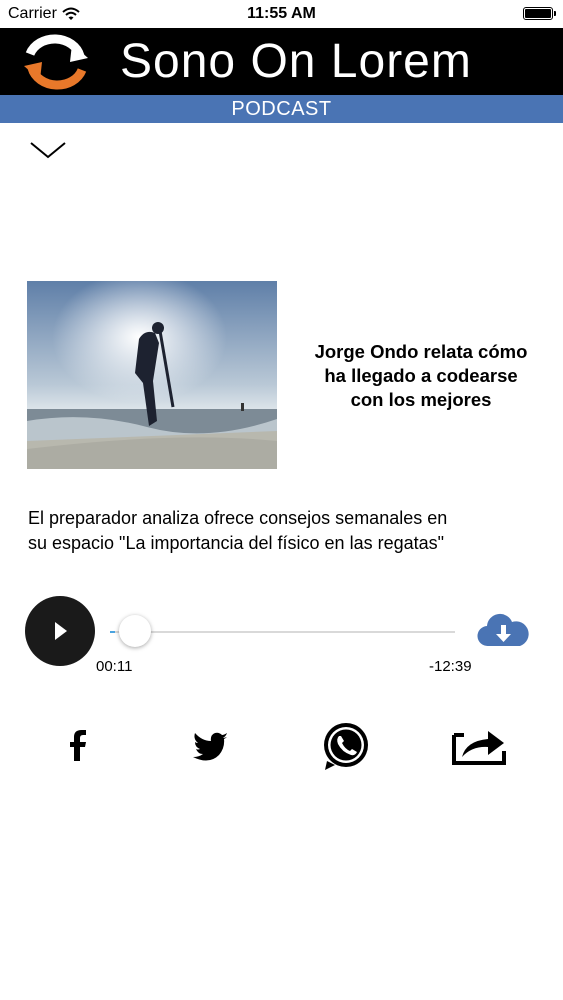  Describe the element at coordinates (114, 666) in the screenshot. I see `time-elapsed: 00:11` at that location.